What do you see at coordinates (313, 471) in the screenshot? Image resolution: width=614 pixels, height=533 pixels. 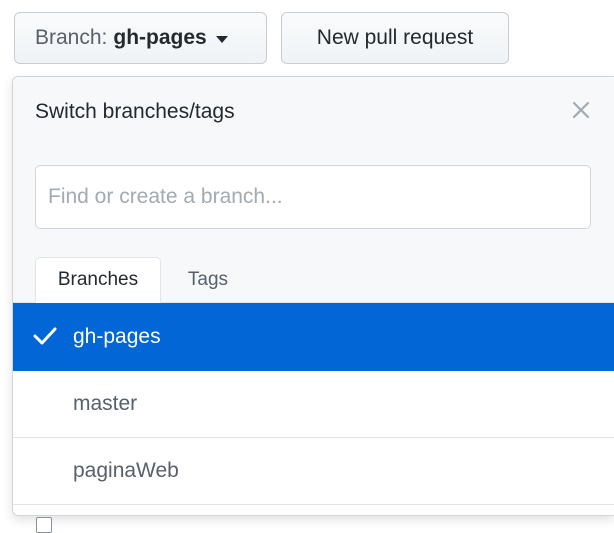 I see `branch-item-paginaweb: paginaWeb` at bounding box center [313, 471].